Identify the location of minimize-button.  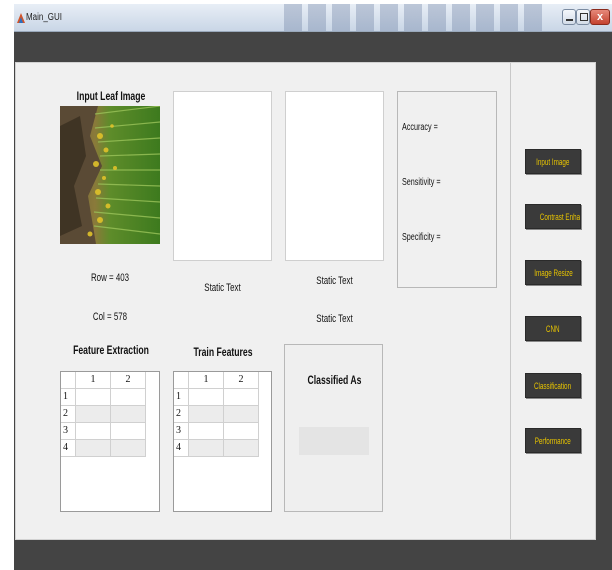
(569, 17).